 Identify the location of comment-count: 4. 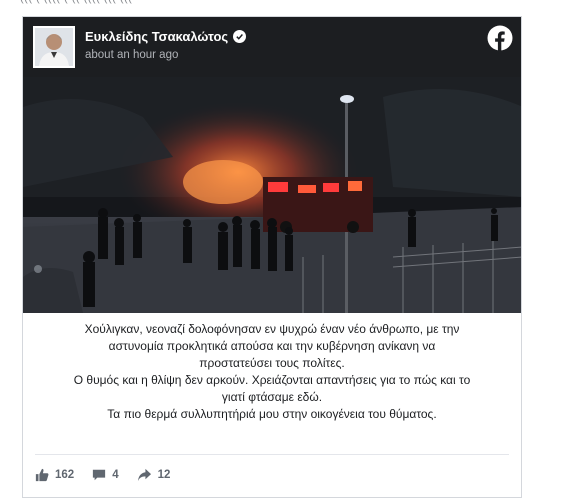
(115, 475).